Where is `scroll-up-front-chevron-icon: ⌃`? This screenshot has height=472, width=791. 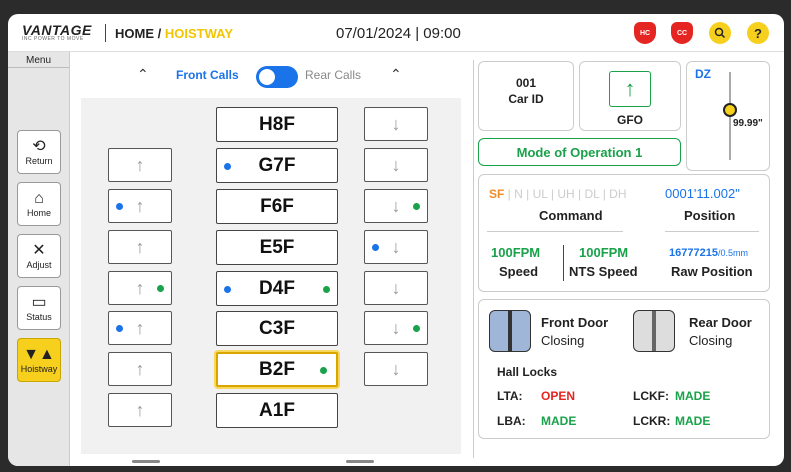
scroll-up-front-chevron-icon: ⌃ is located at coordinates (143, 74).